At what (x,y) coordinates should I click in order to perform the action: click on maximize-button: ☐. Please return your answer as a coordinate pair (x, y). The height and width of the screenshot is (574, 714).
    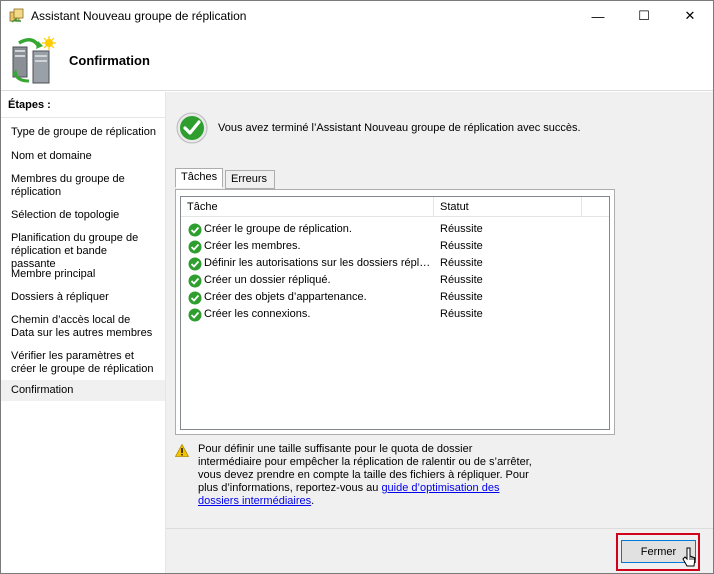
    Looking at the image, I should click on (644, 16).